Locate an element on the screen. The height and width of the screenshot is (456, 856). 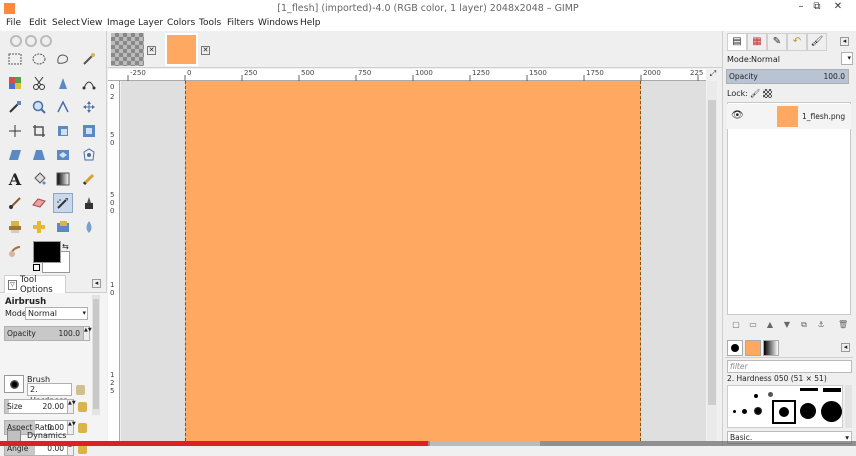
tab-gradients is located at coordinates (771, 348).